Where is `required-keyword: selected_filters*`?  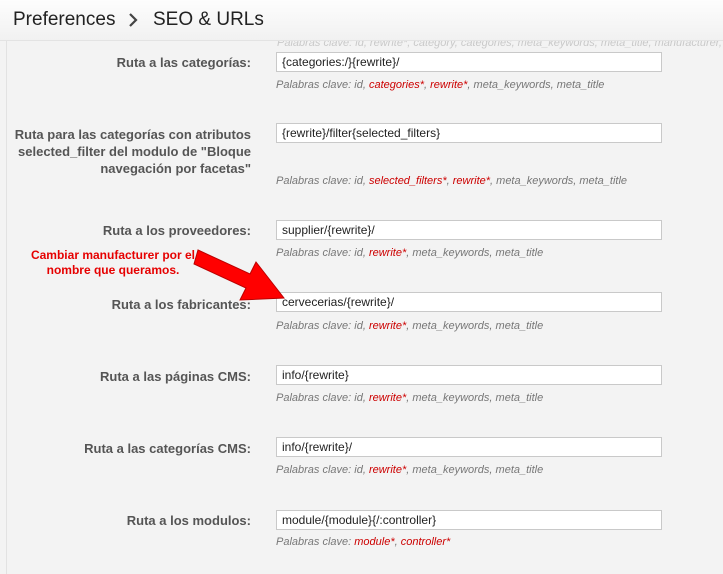
required-keyword: selected_filters* is located at coordinates (407, 181).